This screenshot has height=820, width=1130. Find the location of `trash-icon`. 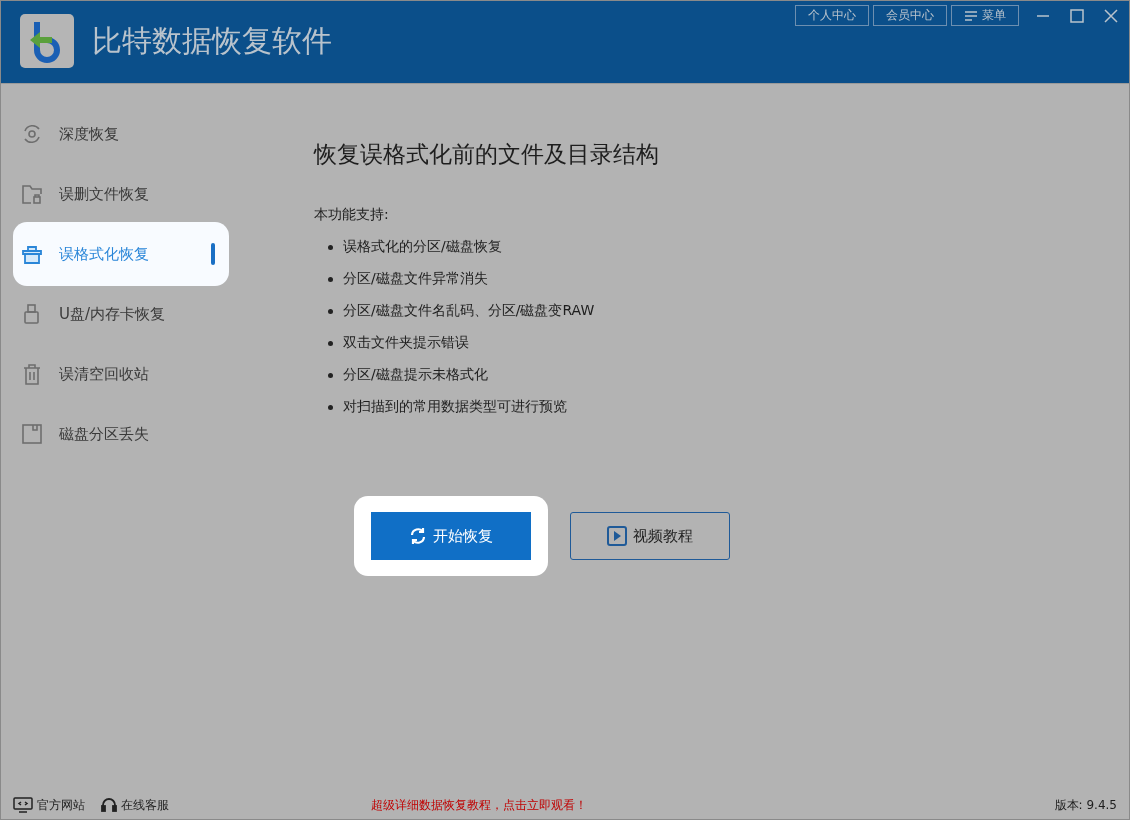

trash-icon is located at coordinates (32, 374).